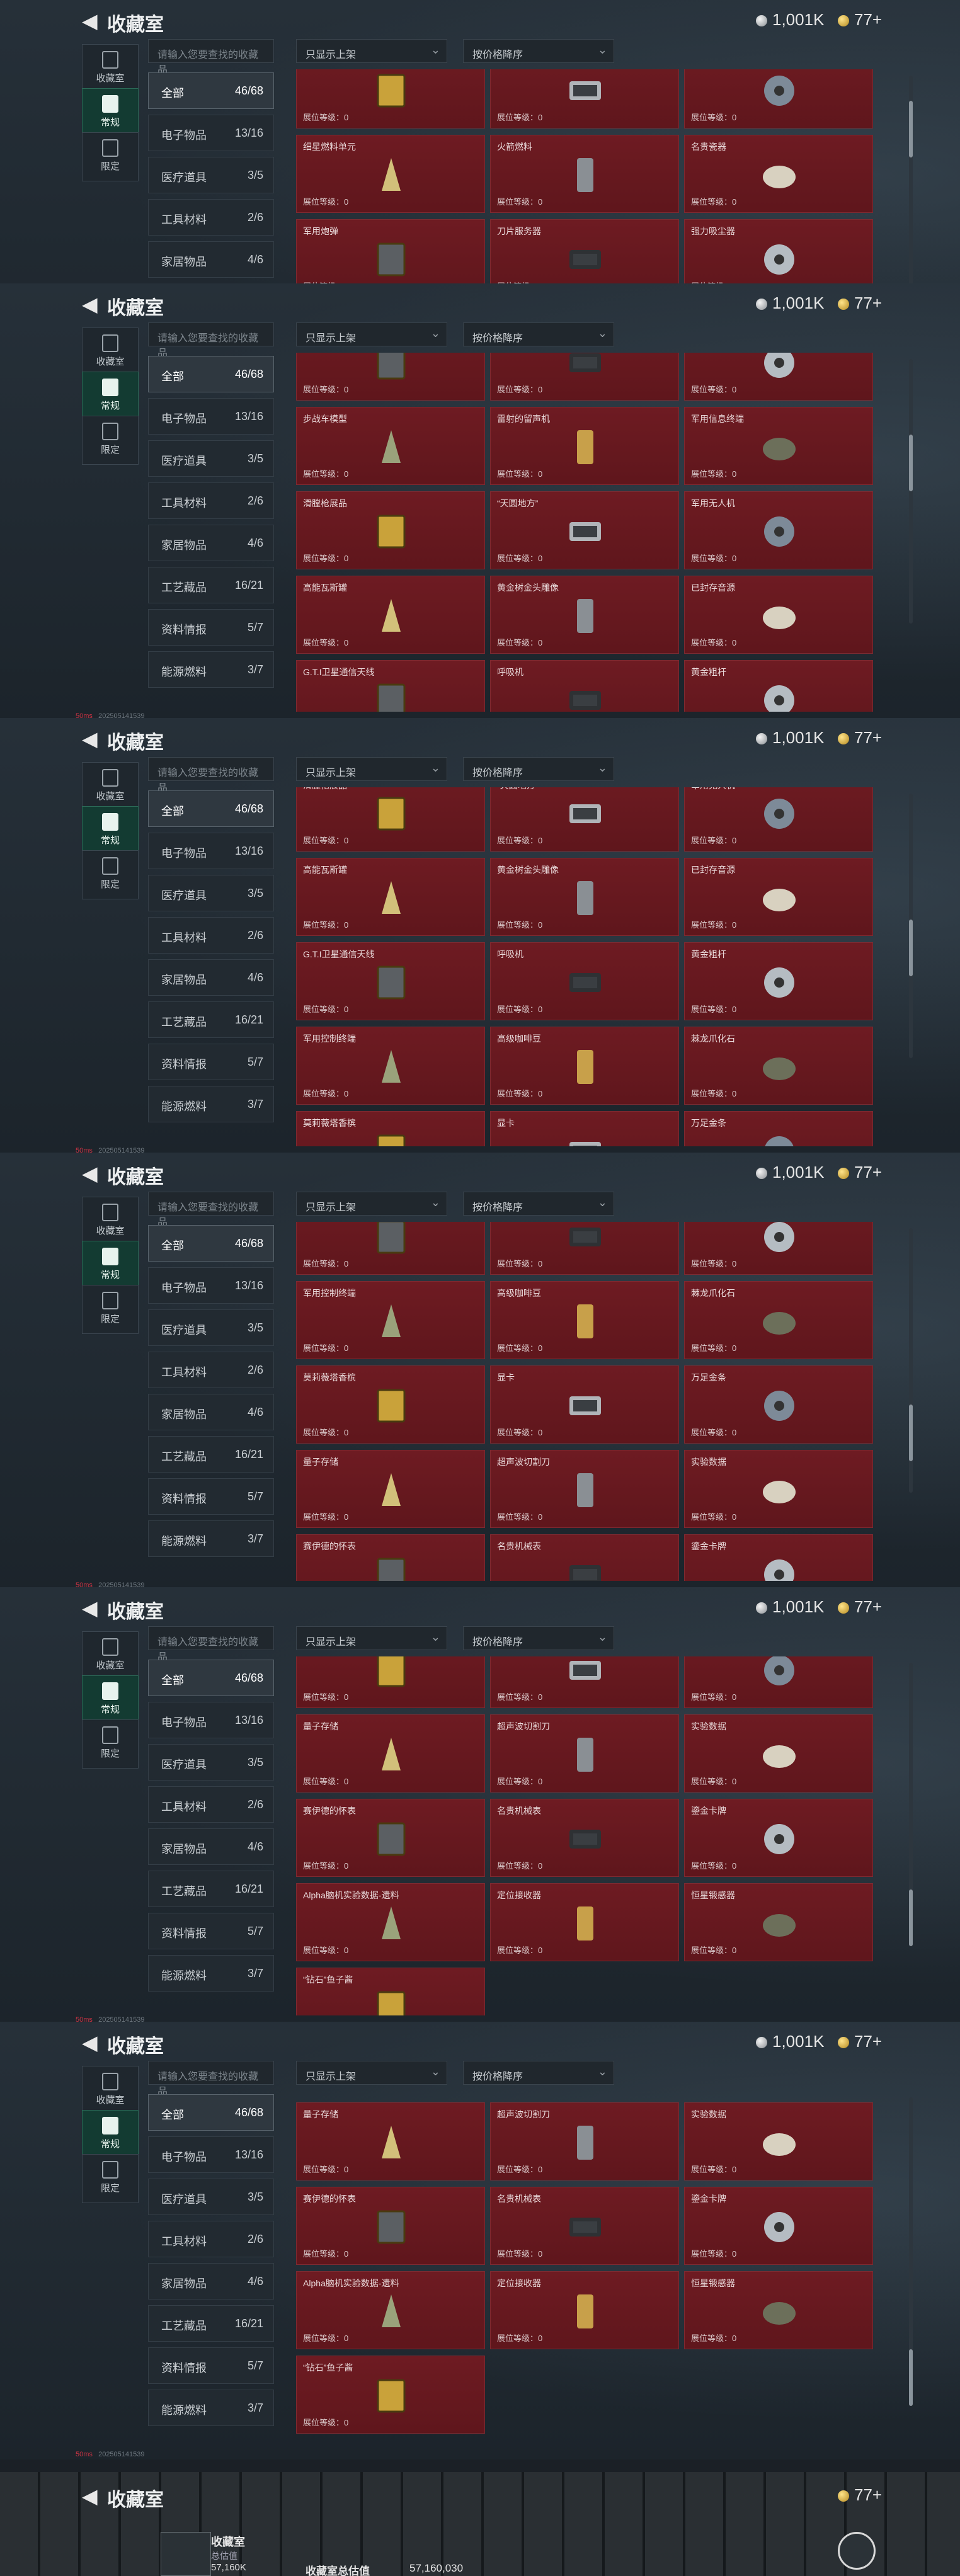  I want to click on collection-item-card: 细星燃料单元 展位等级：0, so click(390, 174).